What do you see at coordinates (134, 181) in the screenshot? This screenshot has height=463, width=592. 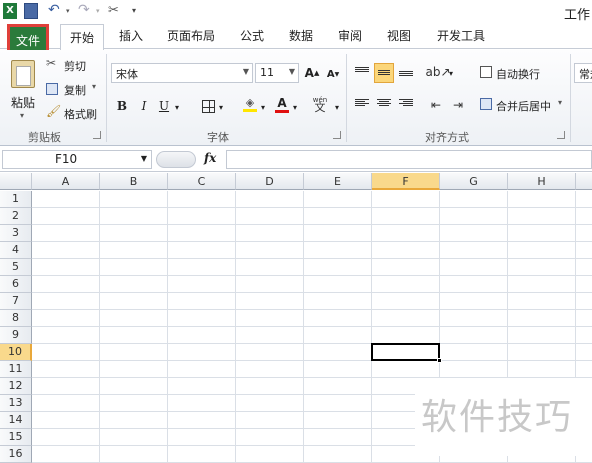 I see `column-header: B` at bounding box center [134, 181].